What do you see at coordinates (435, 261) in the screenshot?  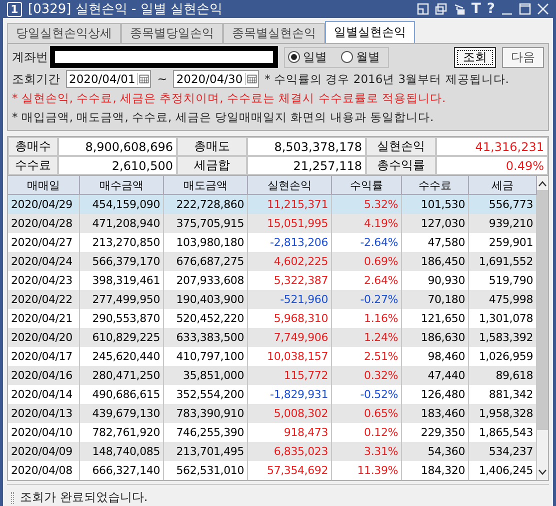 I see `table-cell: 186,450` at bounding box center [435, 261].